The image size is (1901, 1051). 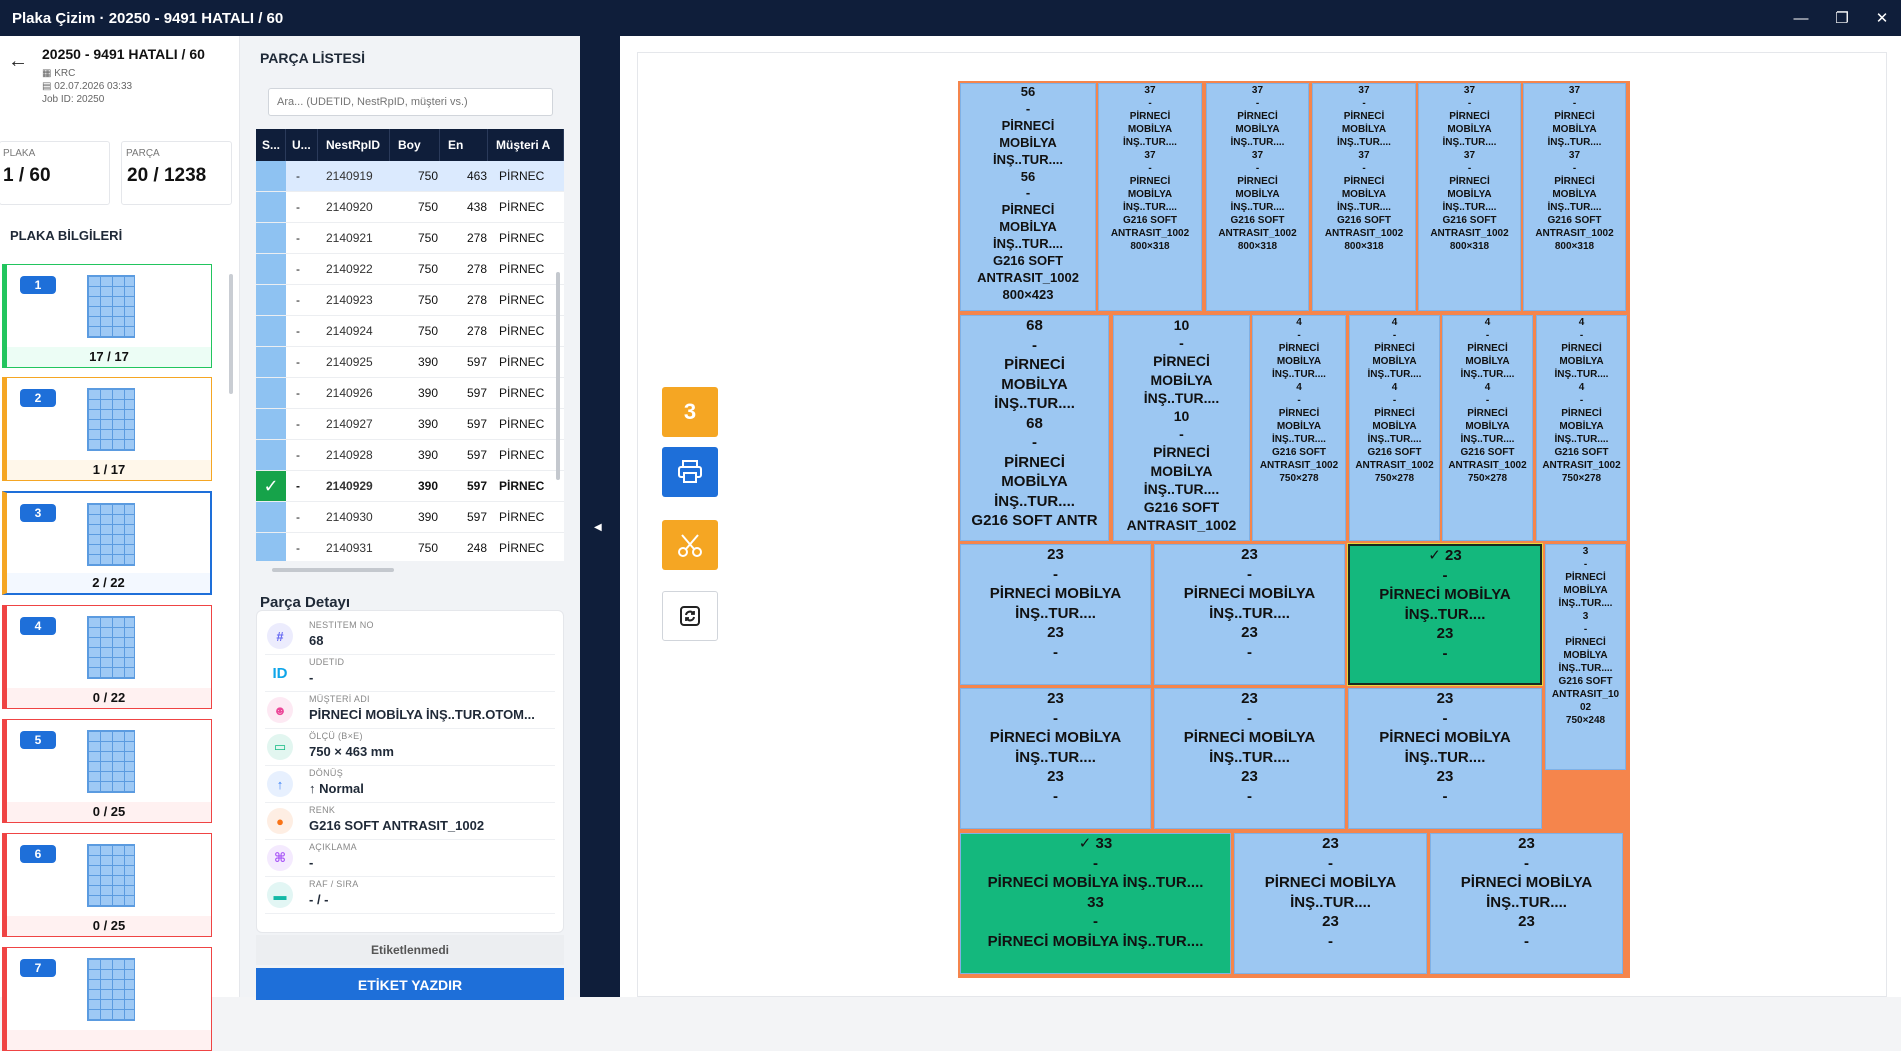 What do you see at coordinates (109, 698) in the screenshot?
I see `plate-part-count: 0 / 22` at bounding box center [109, 698].